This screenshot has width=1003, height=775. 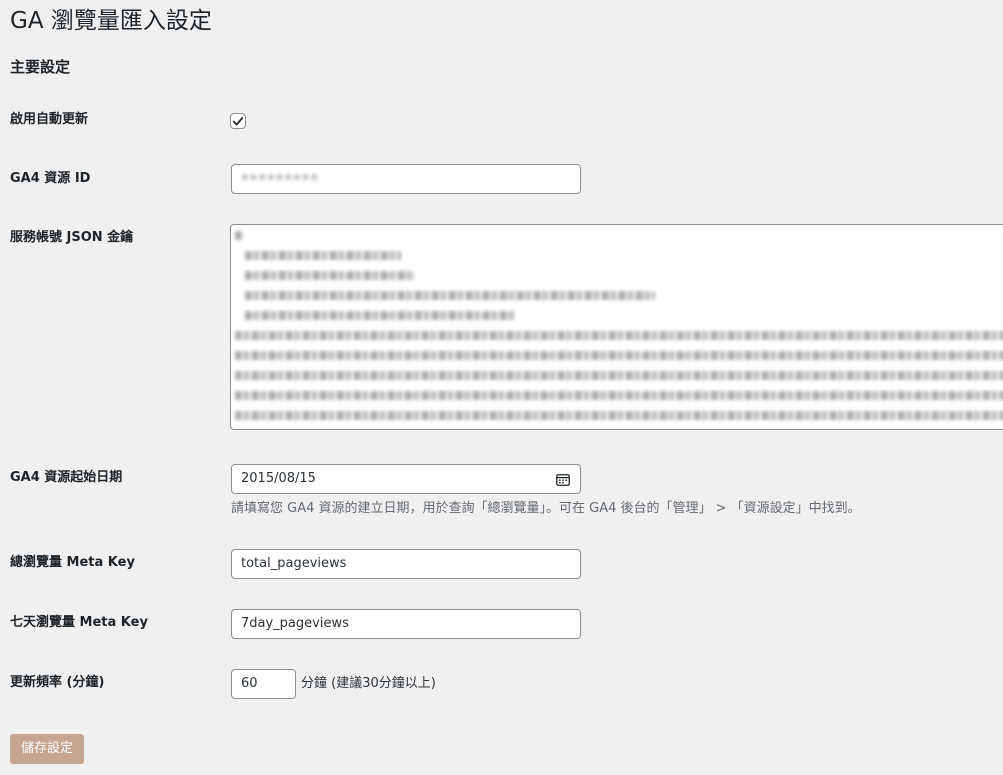 I want to click on check-icon, so click(x=238, y=121).